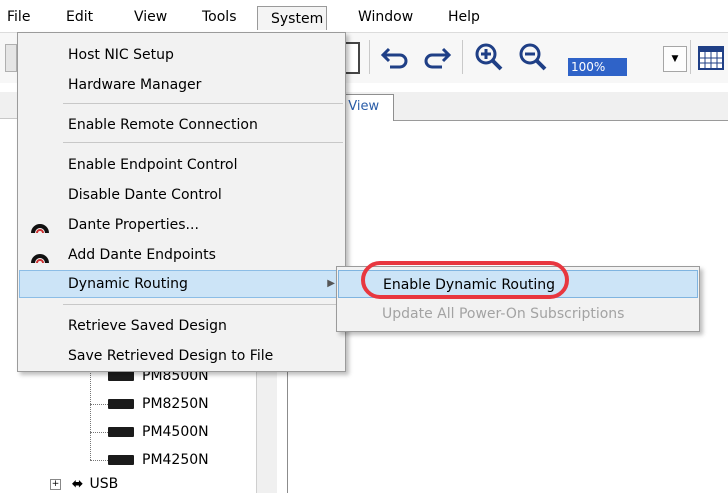 The width and height of the screenshot is (728, 494). I want to click on menu-item-enable-remote-connection: Enable Remote Connection, so click(181, 125).